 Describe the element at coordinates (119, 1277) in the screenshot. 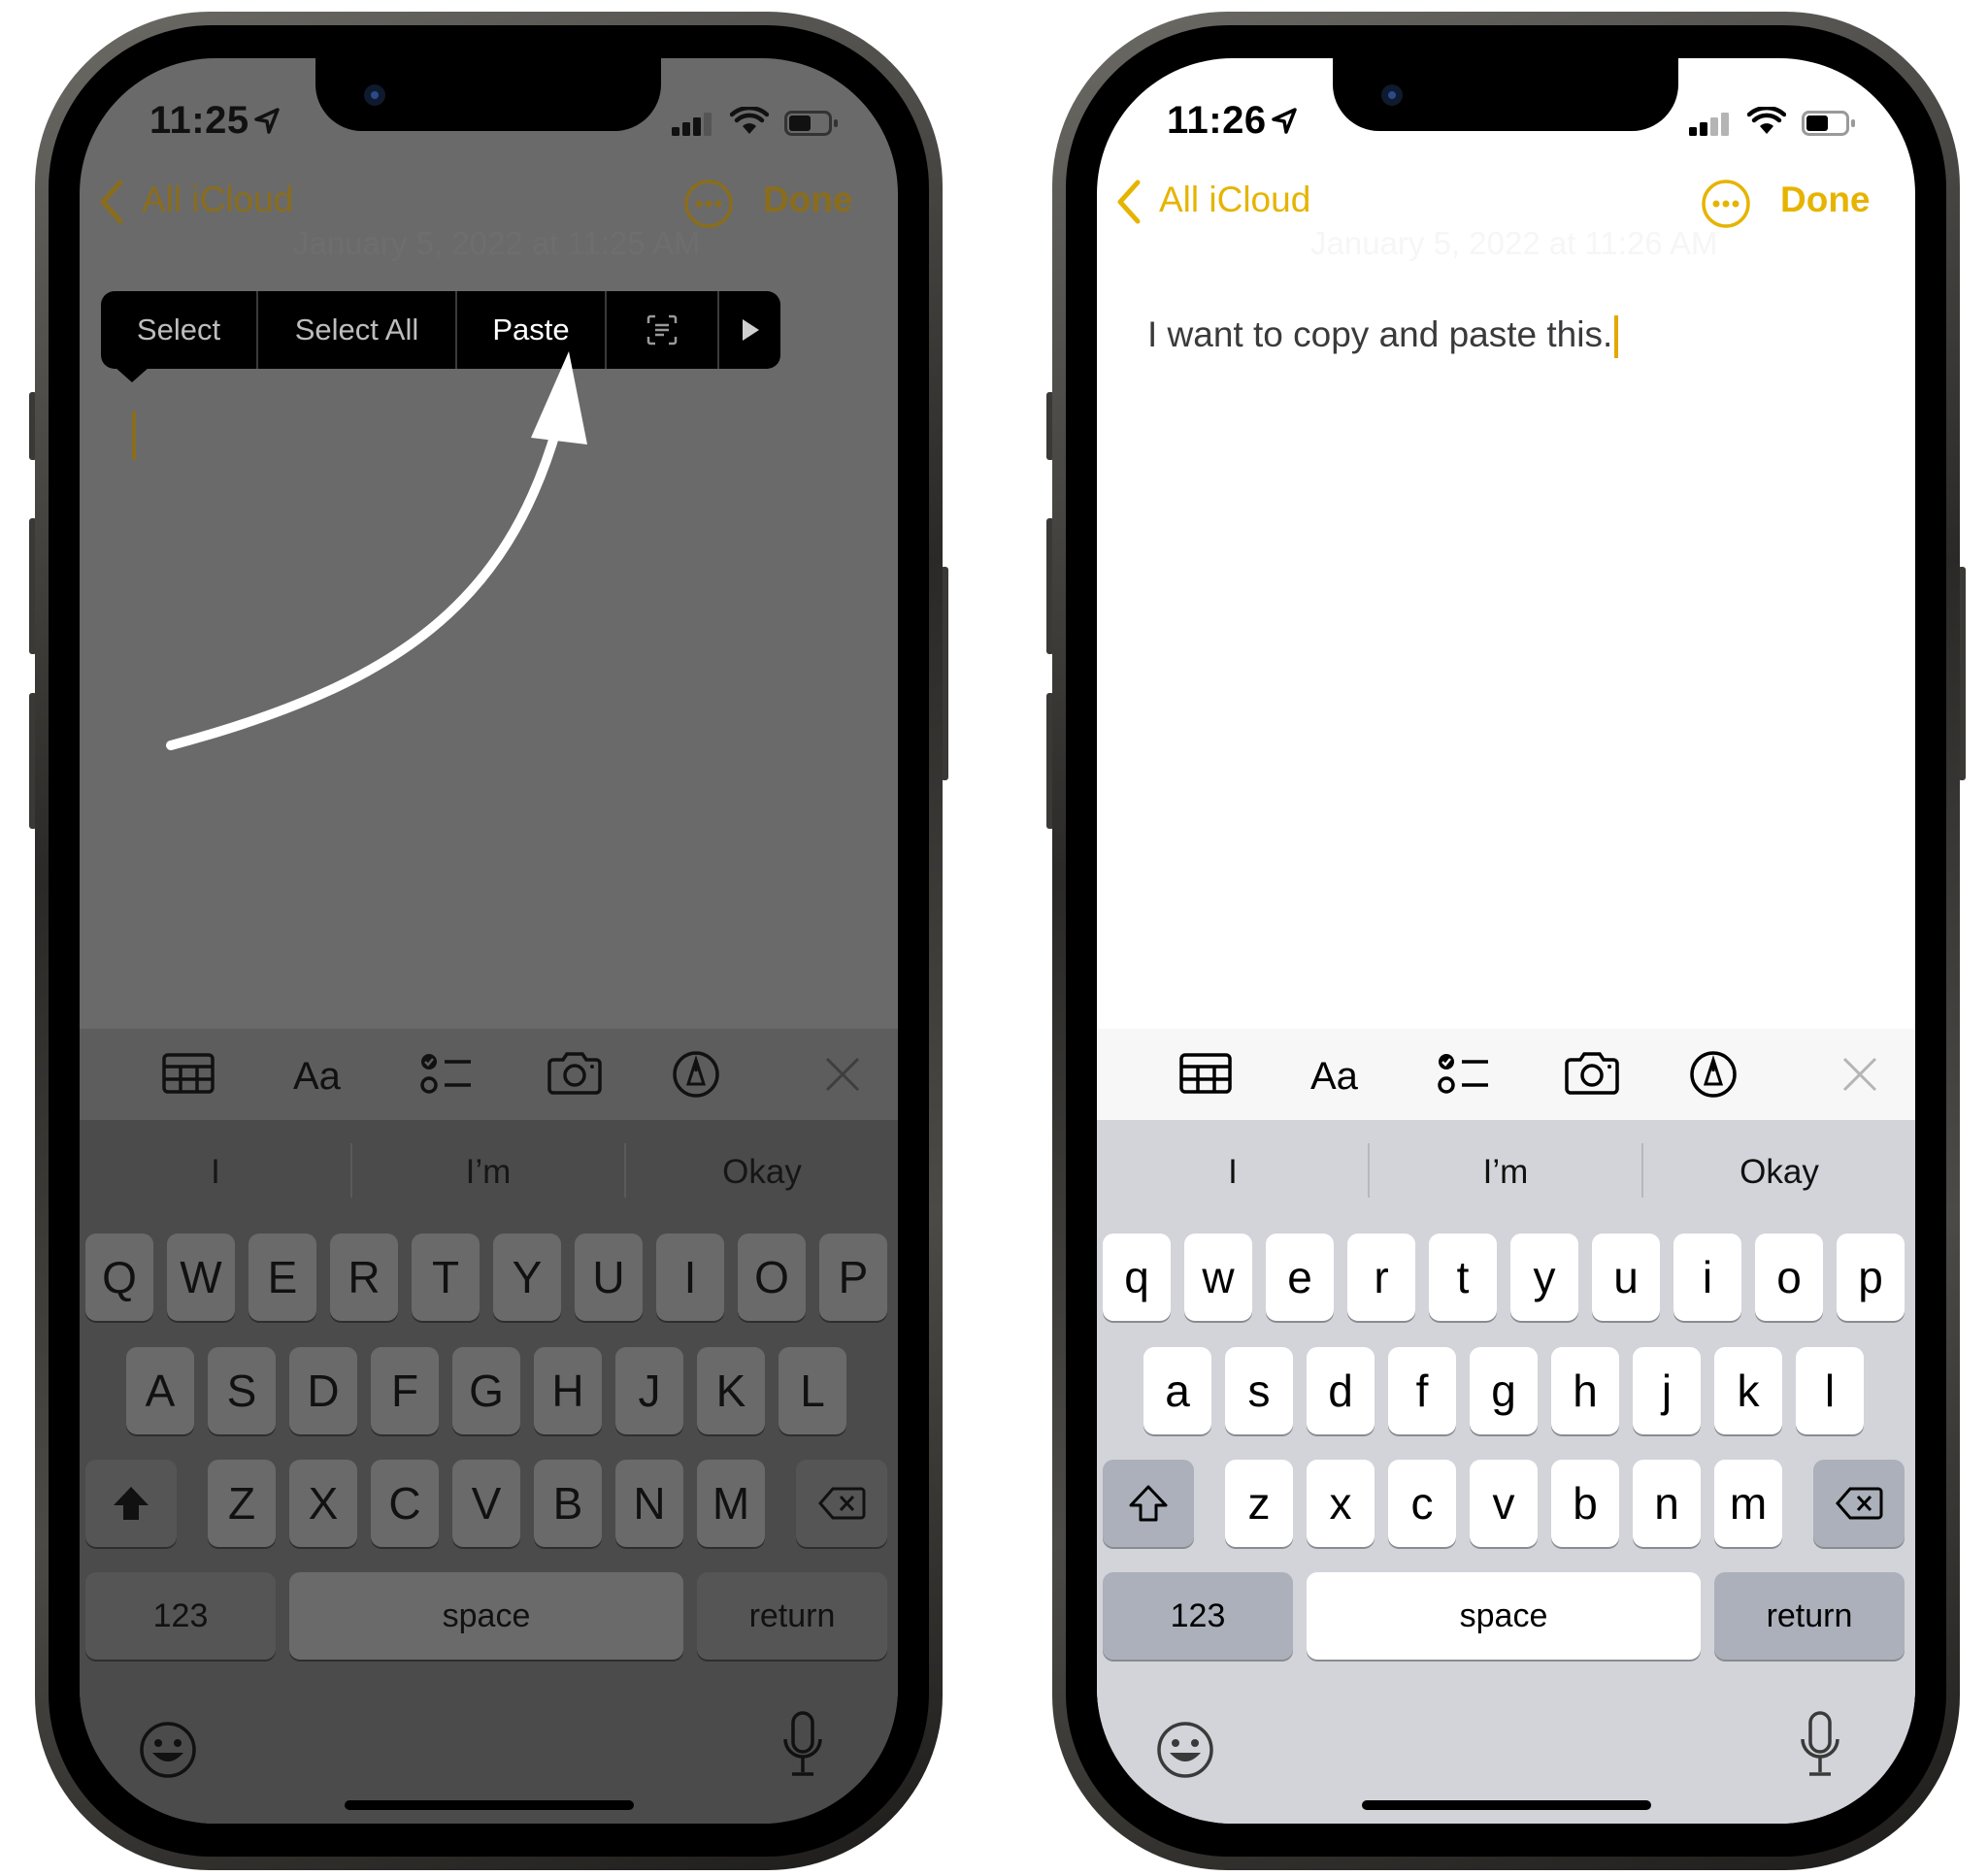

I see `key: Q` at that location.